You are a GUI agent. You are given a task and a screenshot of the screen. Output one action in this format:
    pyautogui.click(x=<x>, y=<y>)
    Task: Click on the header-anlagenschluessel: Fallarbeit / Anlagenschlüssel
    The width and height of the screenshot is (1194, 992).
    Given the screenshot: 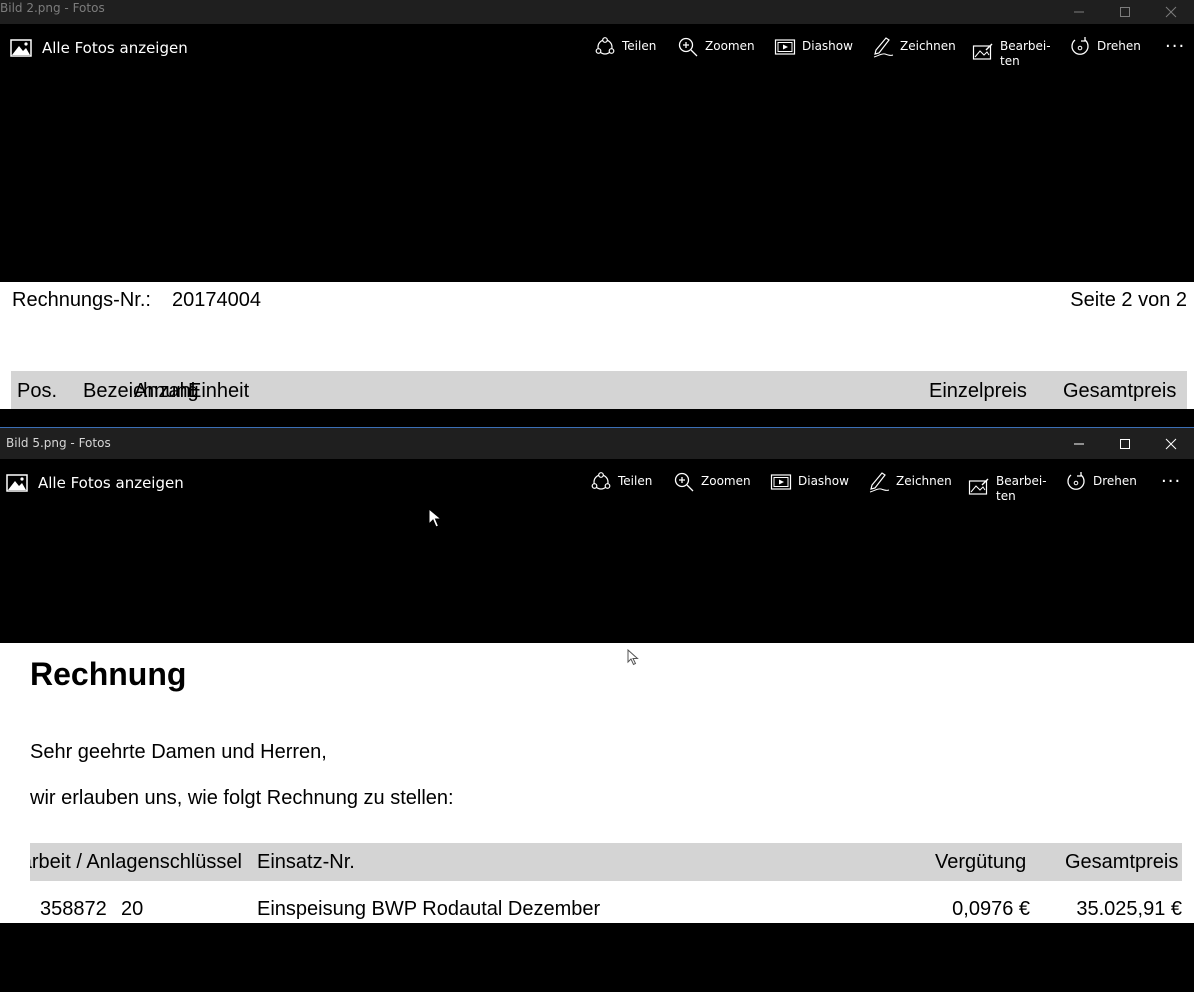 What is the action you would take?
    pyautogui.click(x=136, y=862)
    